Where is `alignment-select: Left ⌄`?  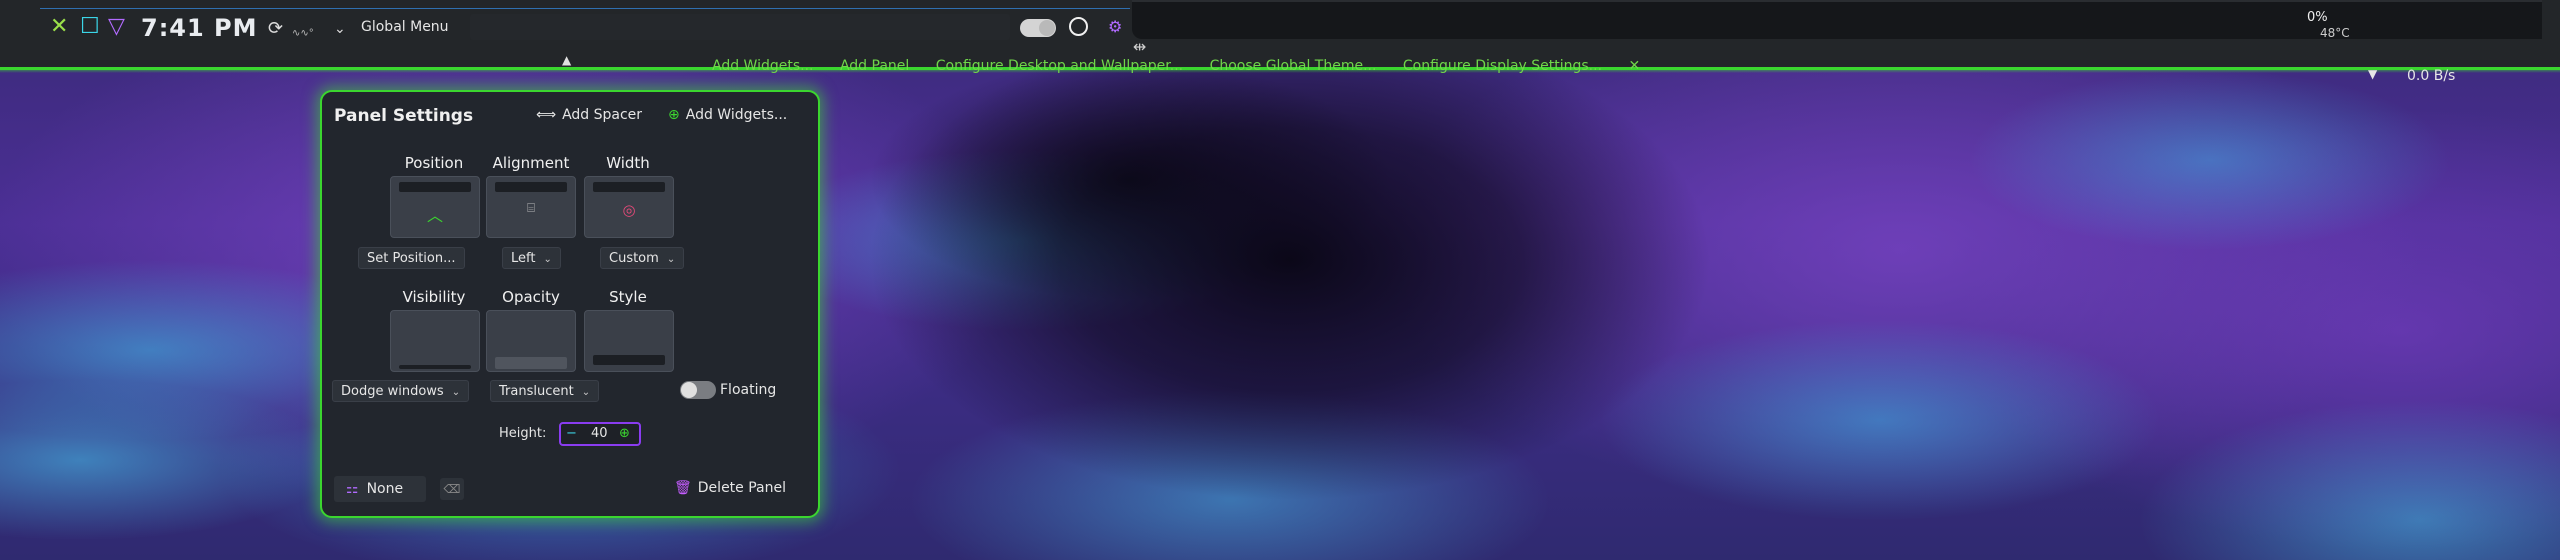
alignment-select: Left ⌄ is located at coordinates (531, 258).